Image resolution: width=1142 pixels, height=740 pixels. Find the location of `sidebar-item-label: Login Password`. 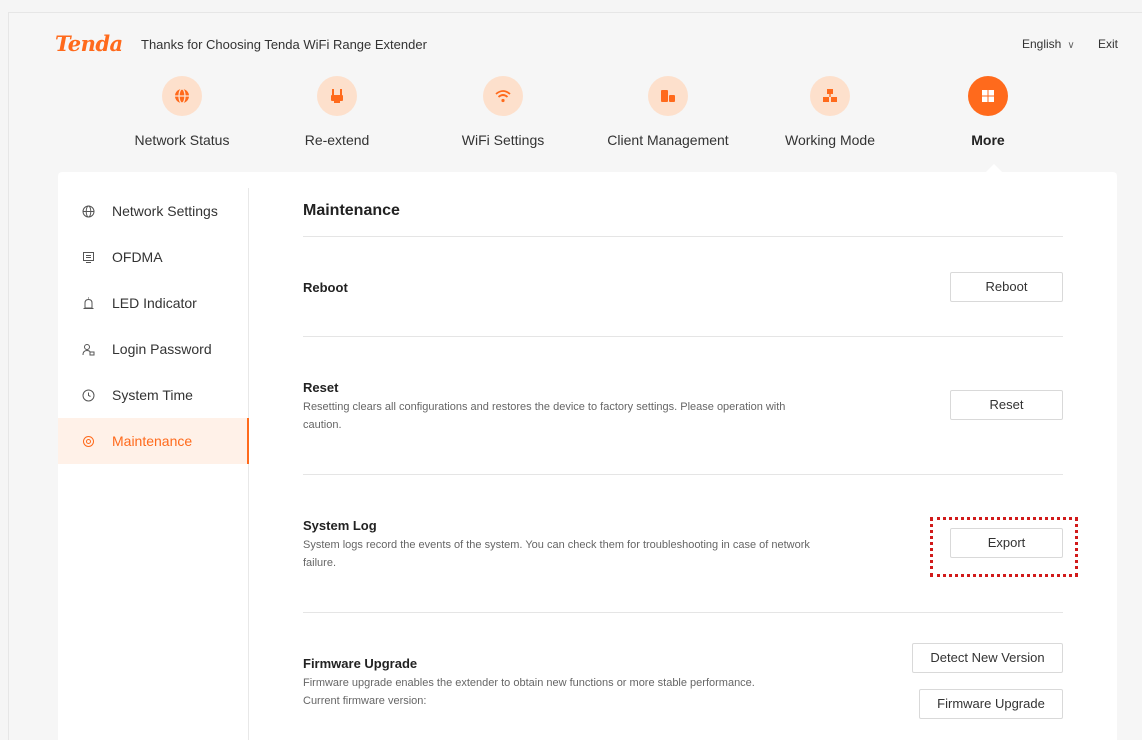

sidebar-item-label: Login Password is located at coordinates (162, 349).